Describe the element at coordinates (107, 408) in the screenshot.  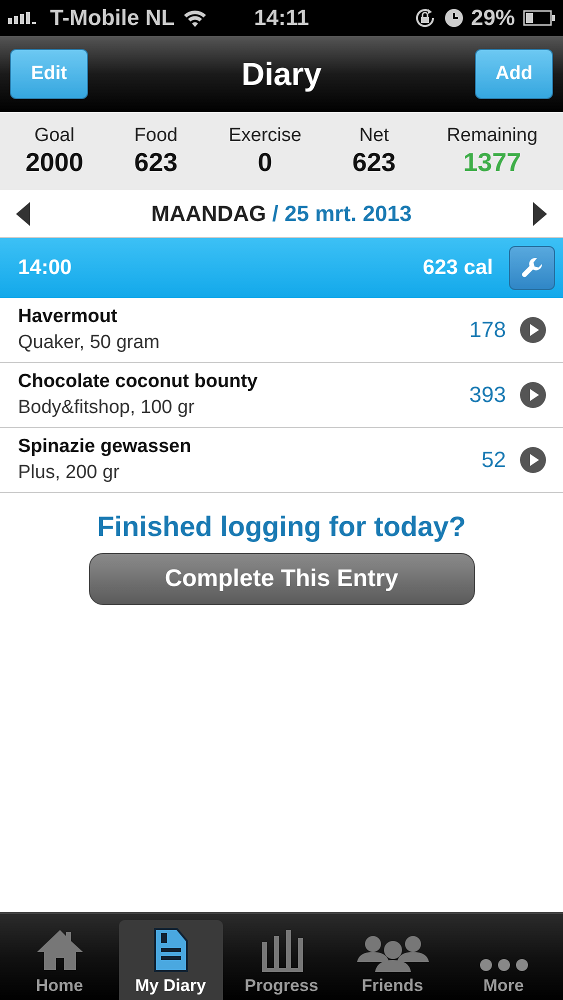
I see `food-detail: Body&fitshop, 100 gr` at that location.